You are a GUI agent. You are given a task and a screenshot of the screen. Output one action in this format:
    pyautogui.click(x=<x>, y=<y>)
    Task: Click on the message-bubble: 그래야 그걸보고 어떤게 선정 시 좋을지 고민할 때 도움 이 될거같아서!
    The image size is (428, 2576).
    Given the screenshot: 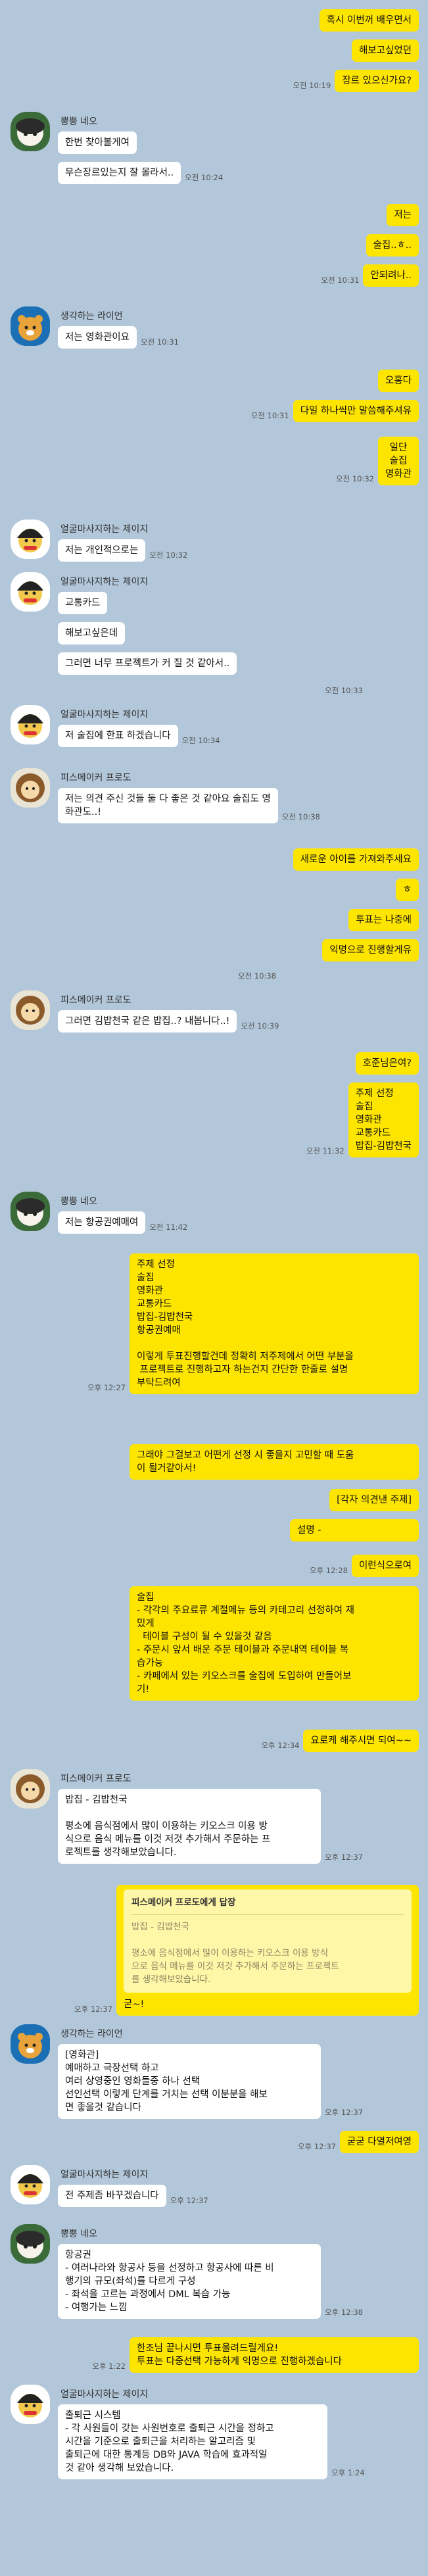 What is the action you would take?
    pyautogui.click(x=274, y=1462)
    